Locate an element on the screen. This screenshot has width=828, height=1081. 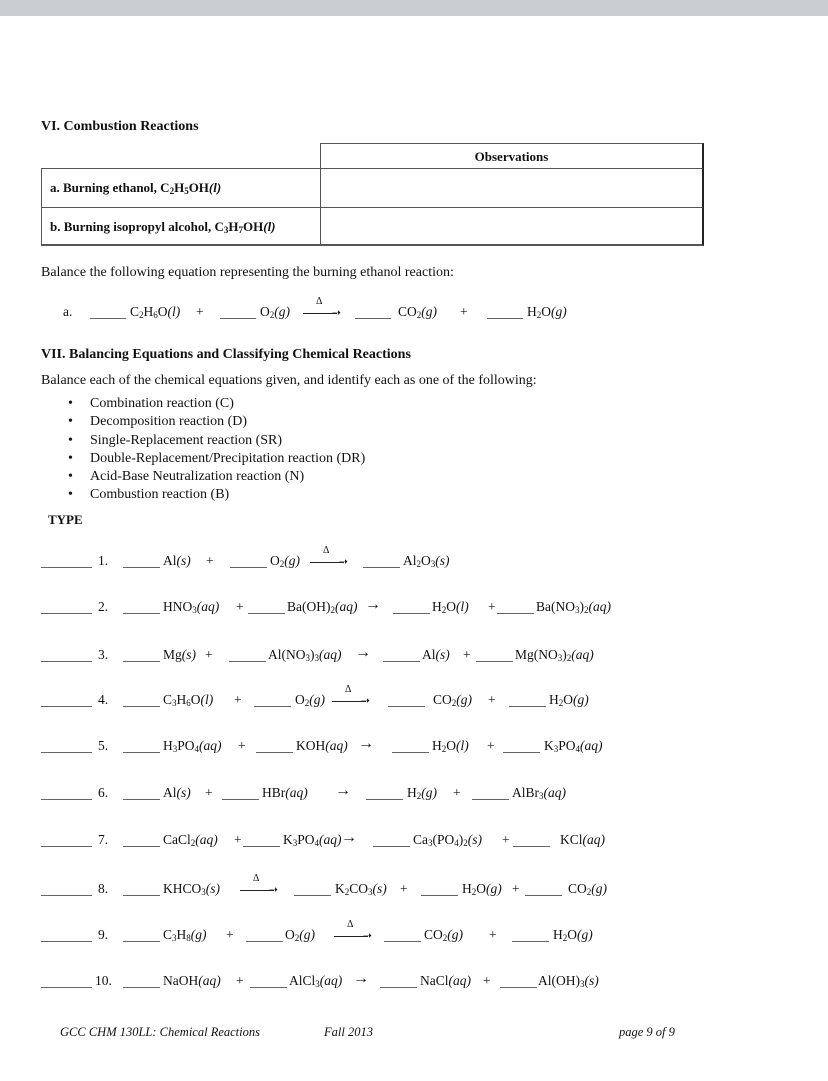
species: H3PO4(aq) is located at coordinates (192, 746).